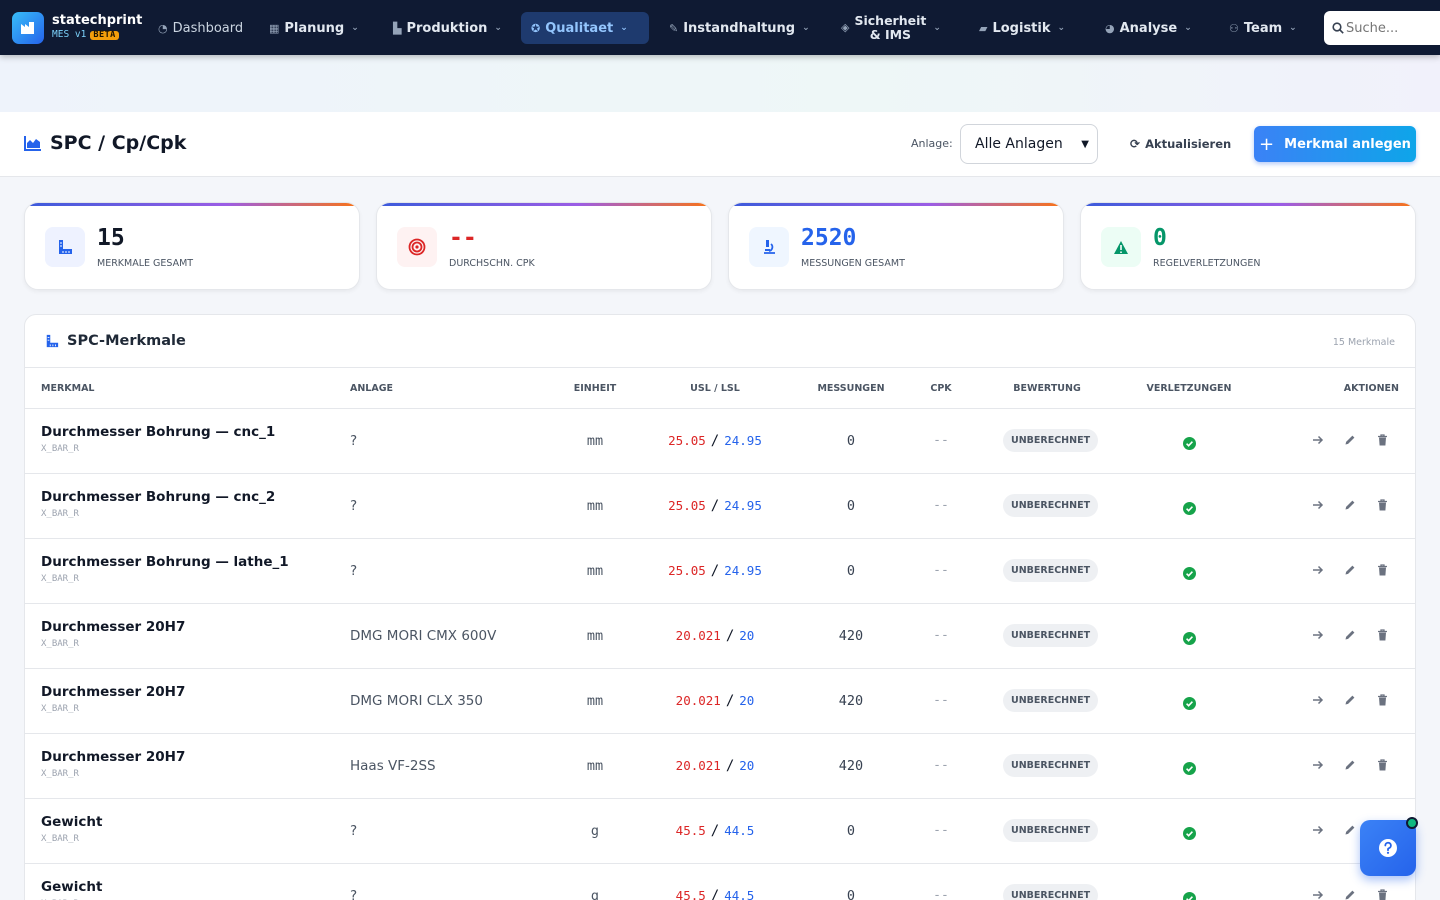 This screenshot has height=900, width=1440. Describe the element at coordinates (97, 21) in the screenshot. I see `brand-name: statechprint` at that location.